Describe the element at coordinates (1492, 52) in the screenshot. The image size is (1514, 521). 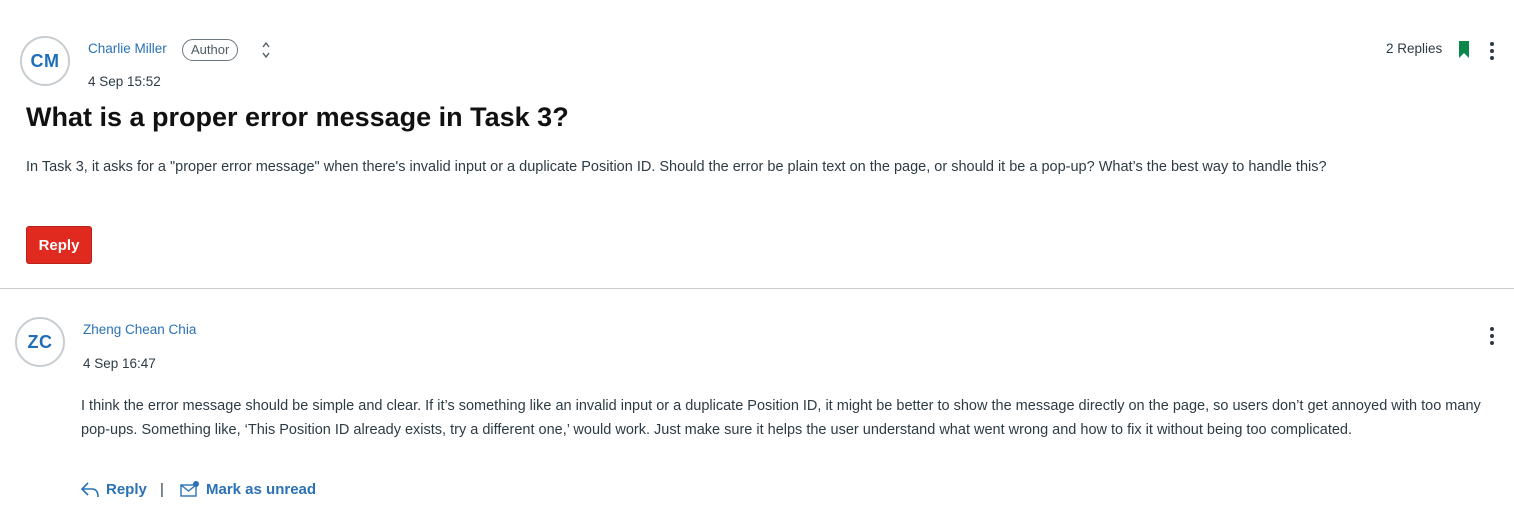
I see `topic-menu-icon` at that location.